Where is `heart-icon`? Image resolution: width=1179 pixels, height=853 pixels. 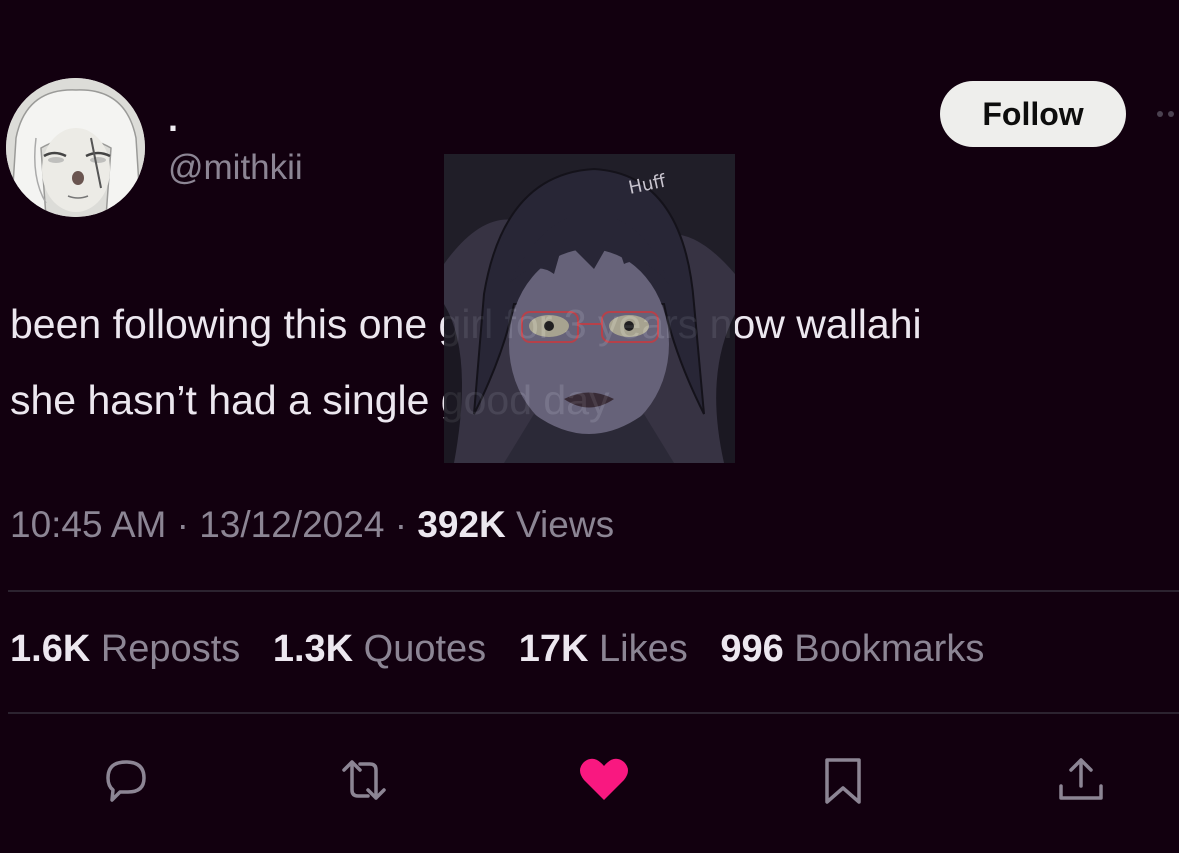 heart-icon is located at coordinates (604, 780).